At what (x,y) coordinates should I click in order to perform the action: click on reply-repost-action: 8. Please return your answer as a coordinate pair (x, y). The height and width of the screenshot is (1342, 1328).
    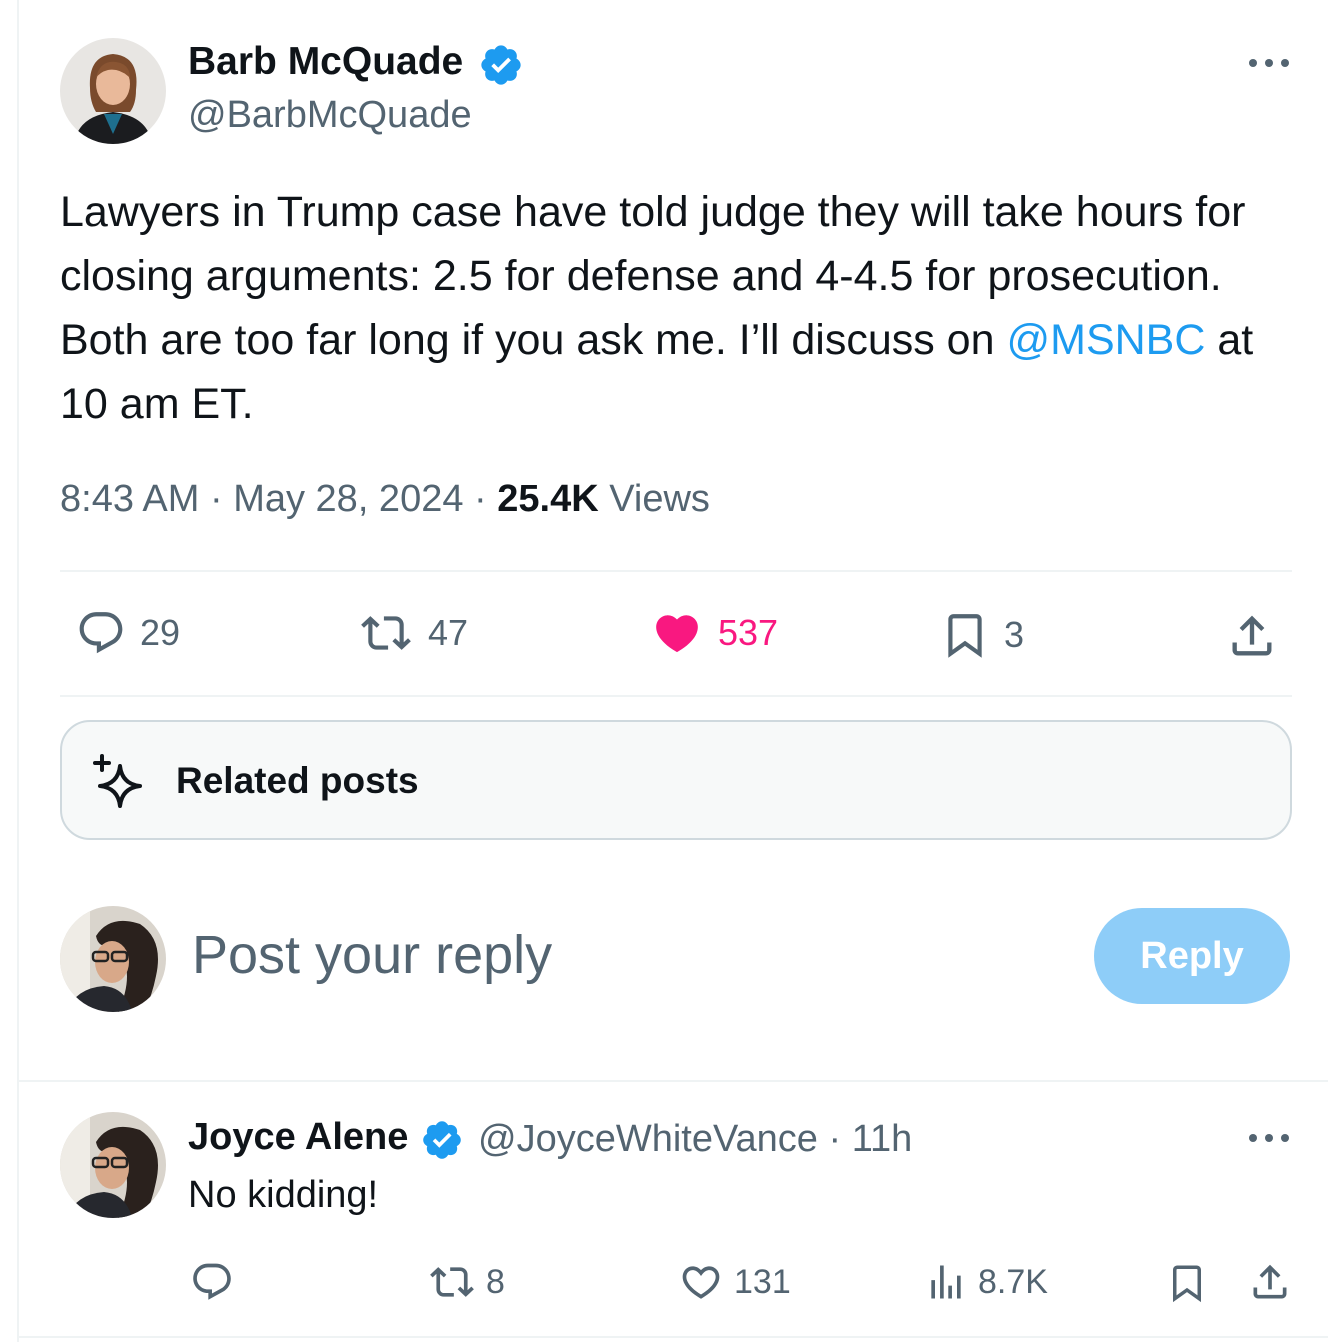
    Looking at the image, I should click on (466, 1282).